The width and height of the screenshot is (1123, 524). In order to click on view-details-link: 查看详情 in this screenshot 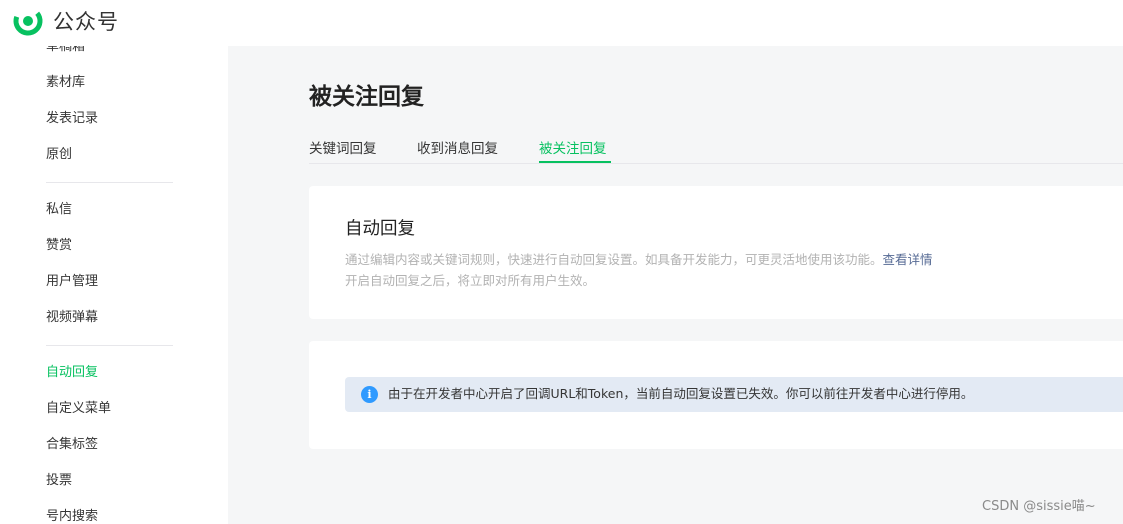, I will do `click(908, 259)`.